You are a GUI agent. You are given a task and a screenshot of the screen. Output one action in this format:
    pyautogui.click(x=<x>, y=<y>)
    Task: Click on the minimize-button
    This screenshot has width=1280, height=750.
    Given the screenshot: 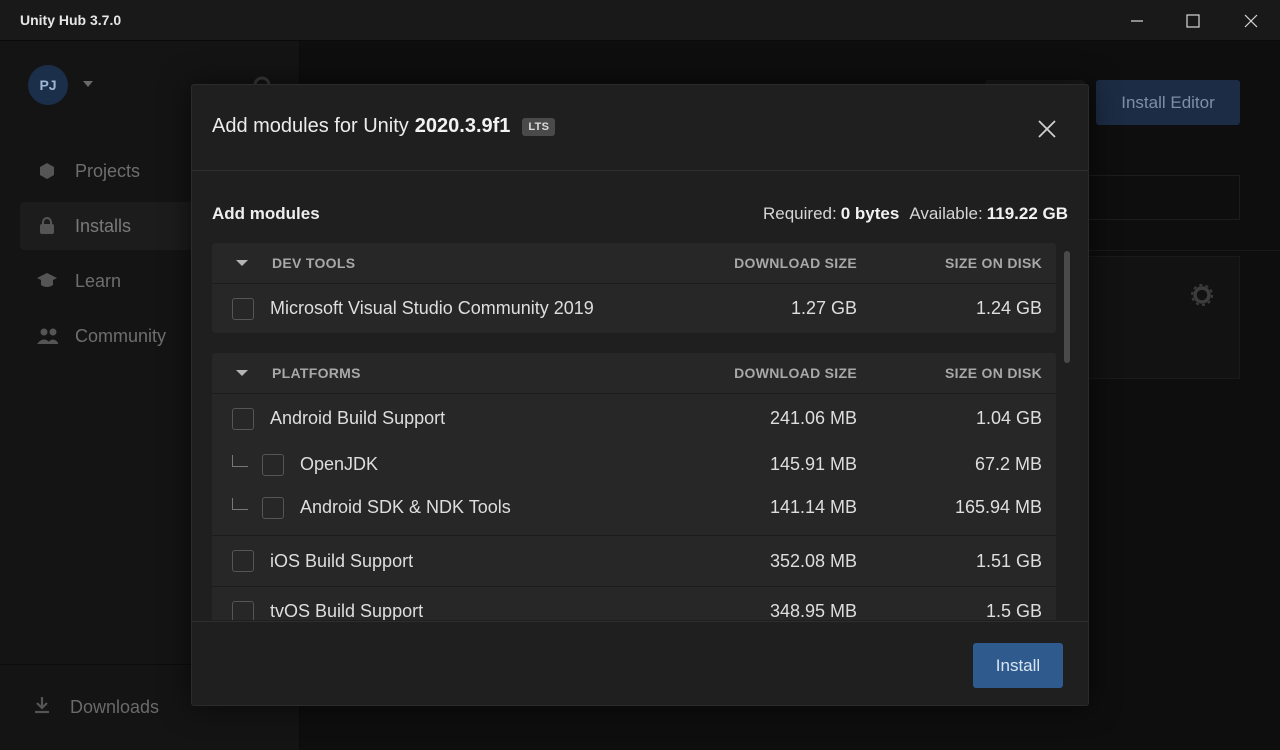 What is the action you would take?
    pyautogui.click(x=1137, y=20)
    